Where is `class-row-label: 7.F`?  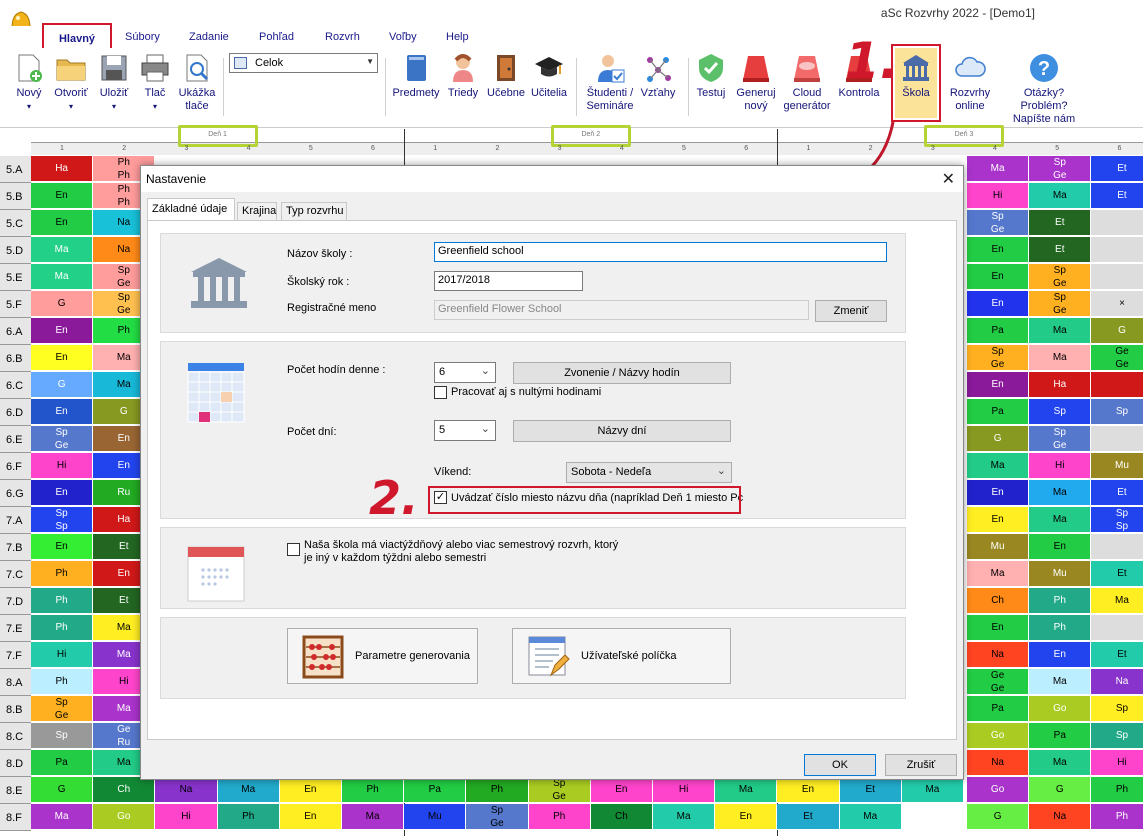
class-row-label: 7.F is located at coordinates (15, 655).